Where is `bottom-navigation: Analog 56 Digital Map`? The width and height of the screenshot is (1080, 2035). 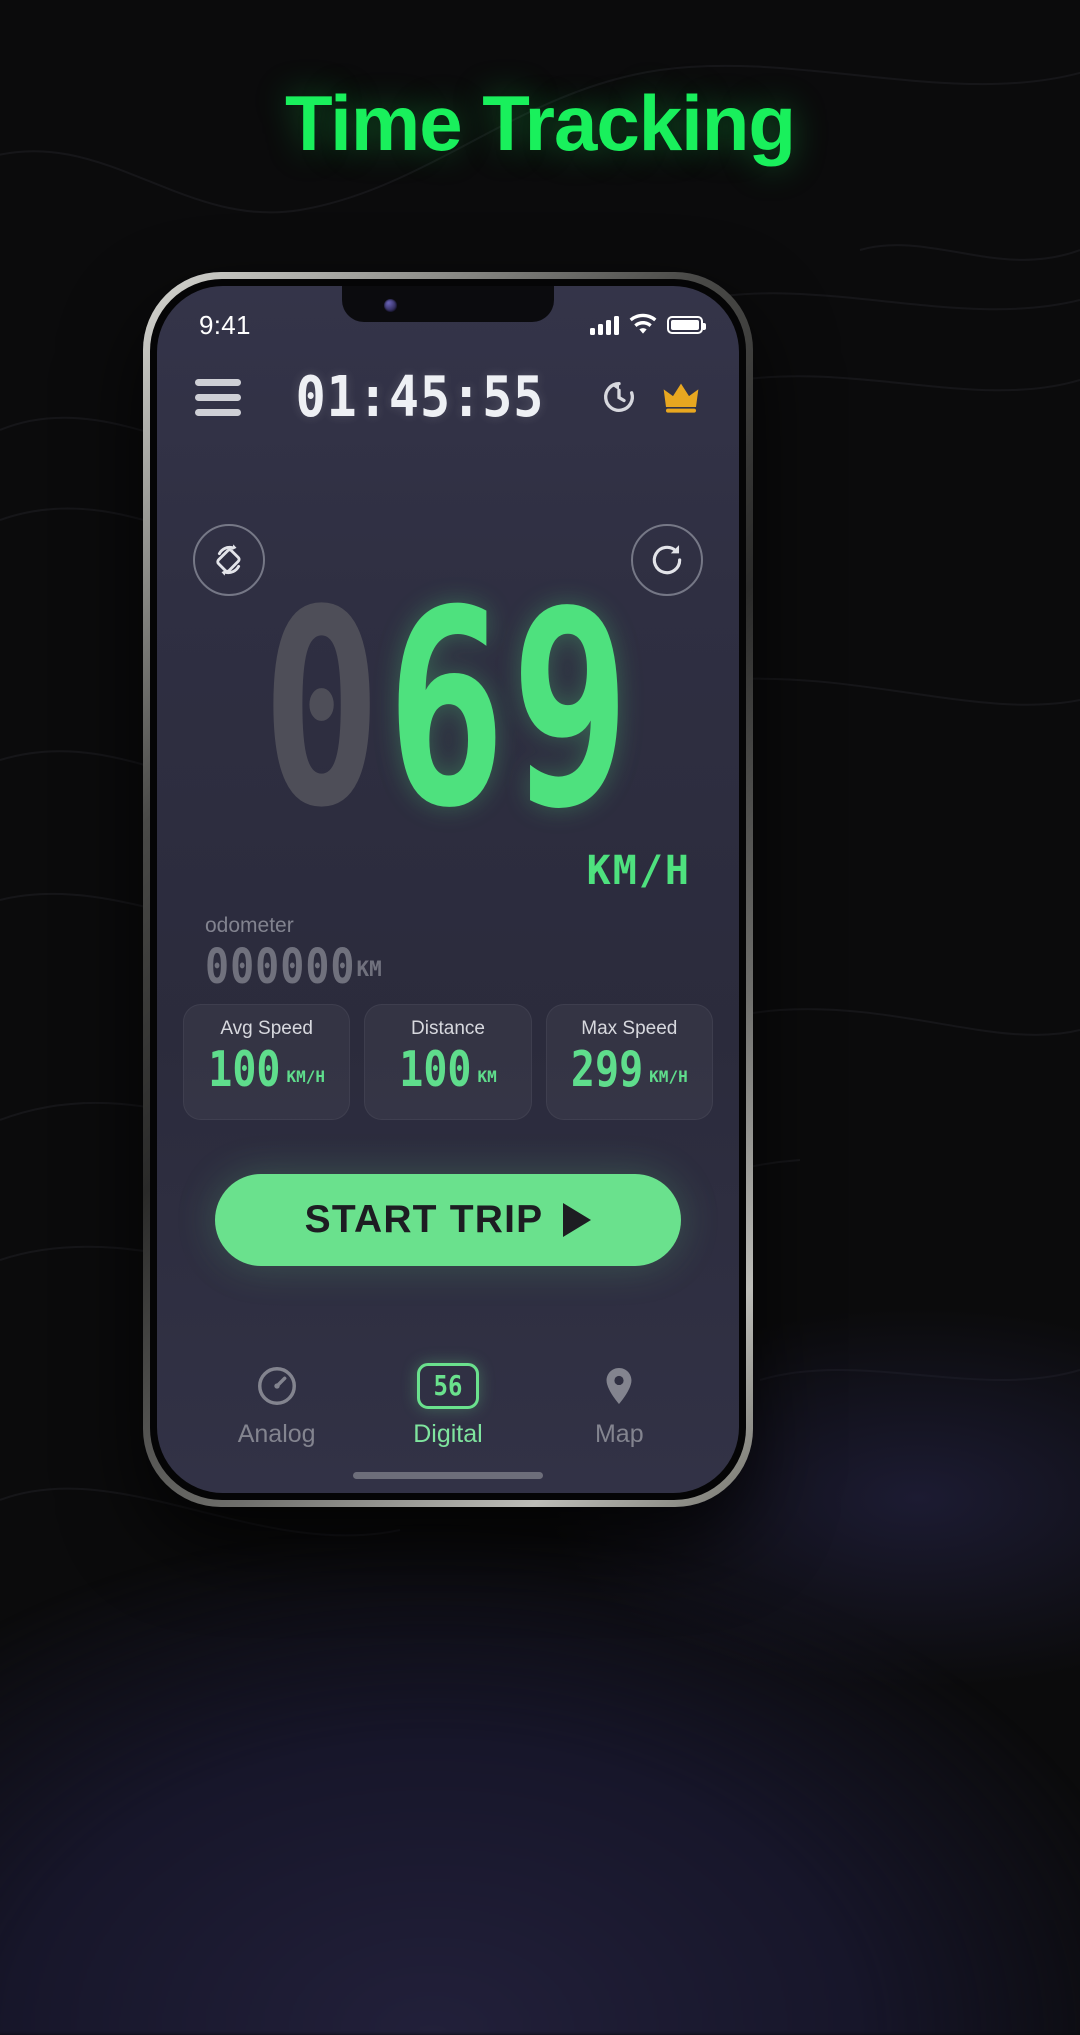 bottom-navigation: Analog 56 Digital Map is located at coordinates (448, 1406).